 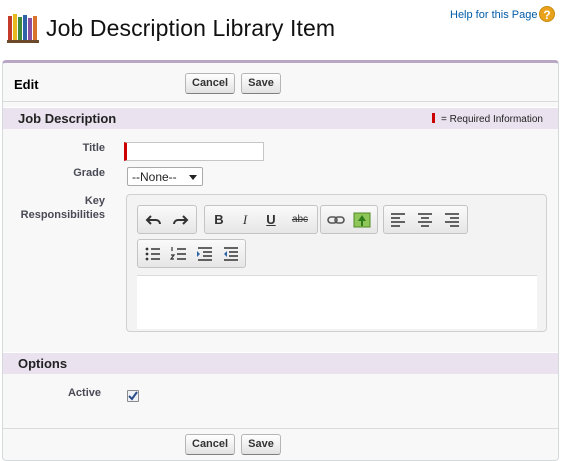 I want to click on strikethrough-icon: abc, so click(x=300, y=220).